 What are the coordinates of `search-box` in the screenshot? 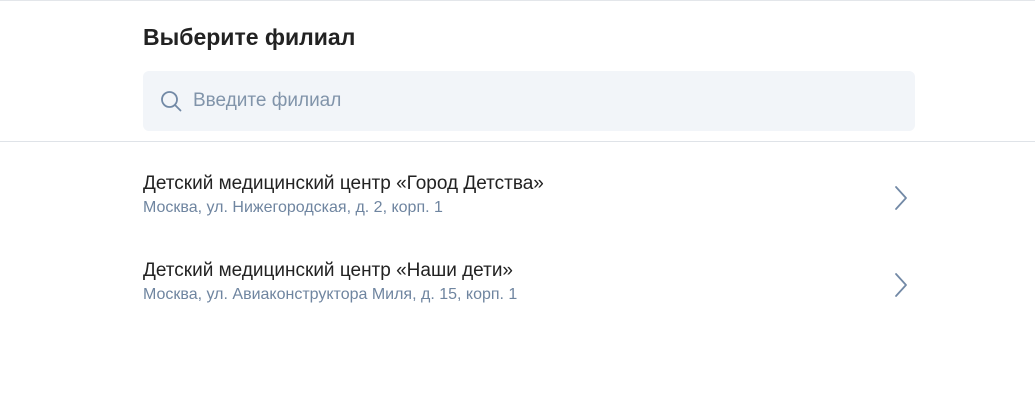 It's located at (529, 101).